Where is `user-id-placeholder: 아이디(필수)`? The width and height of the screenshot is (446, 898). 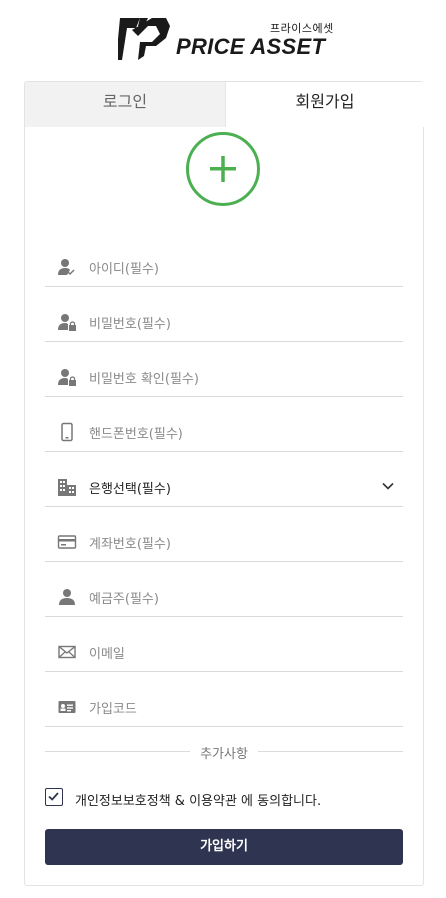 user-id-placeholder: 아이디(필수) is located at coordinates (124, 269).